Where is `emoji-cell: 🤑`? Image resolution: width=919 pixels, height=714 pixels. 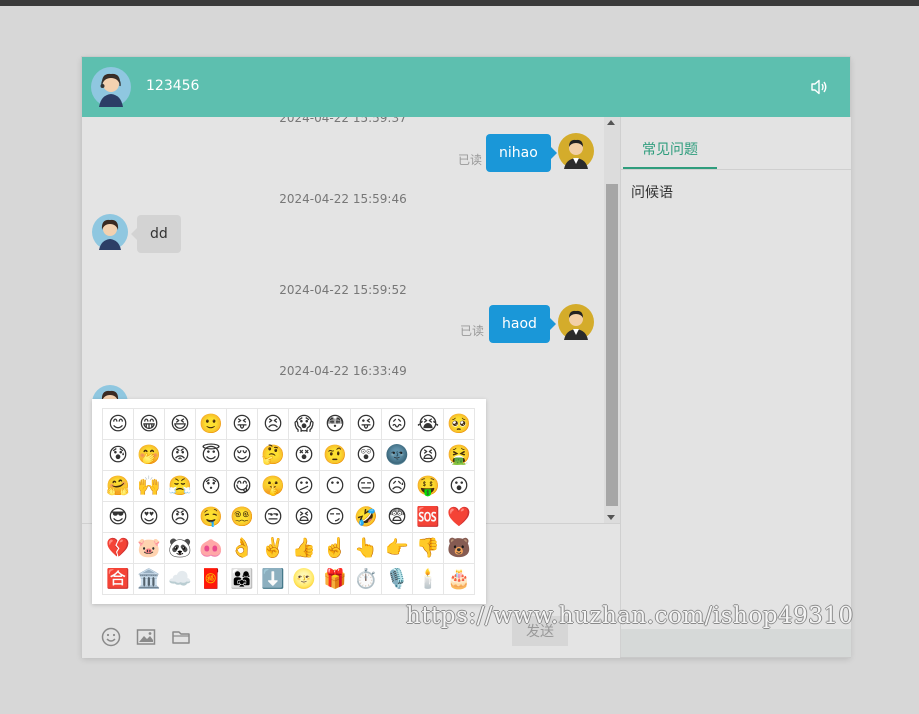
emoji-cell: 🤑 is located at coordinates (428, 486).